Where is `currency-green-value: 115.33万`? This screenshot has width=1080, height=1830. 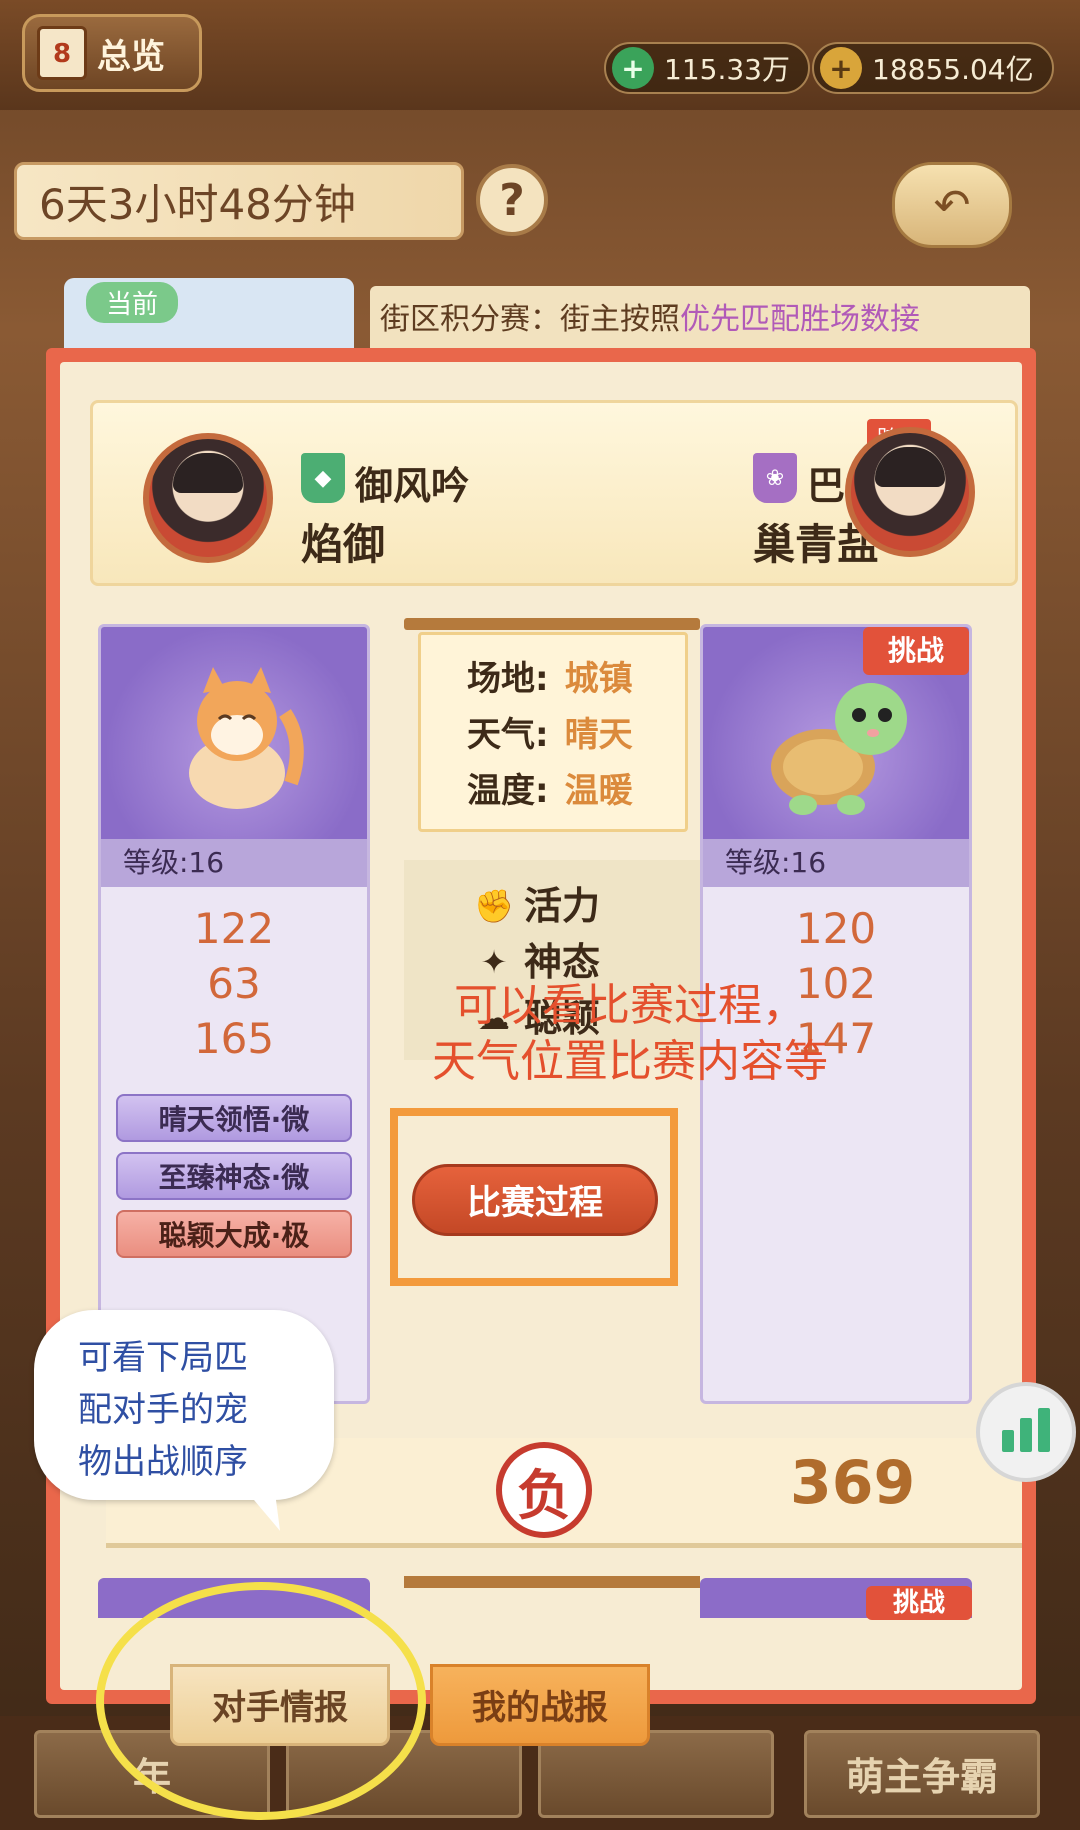
currency-green-value: 115.33万 is located at coordinates (727, 69).